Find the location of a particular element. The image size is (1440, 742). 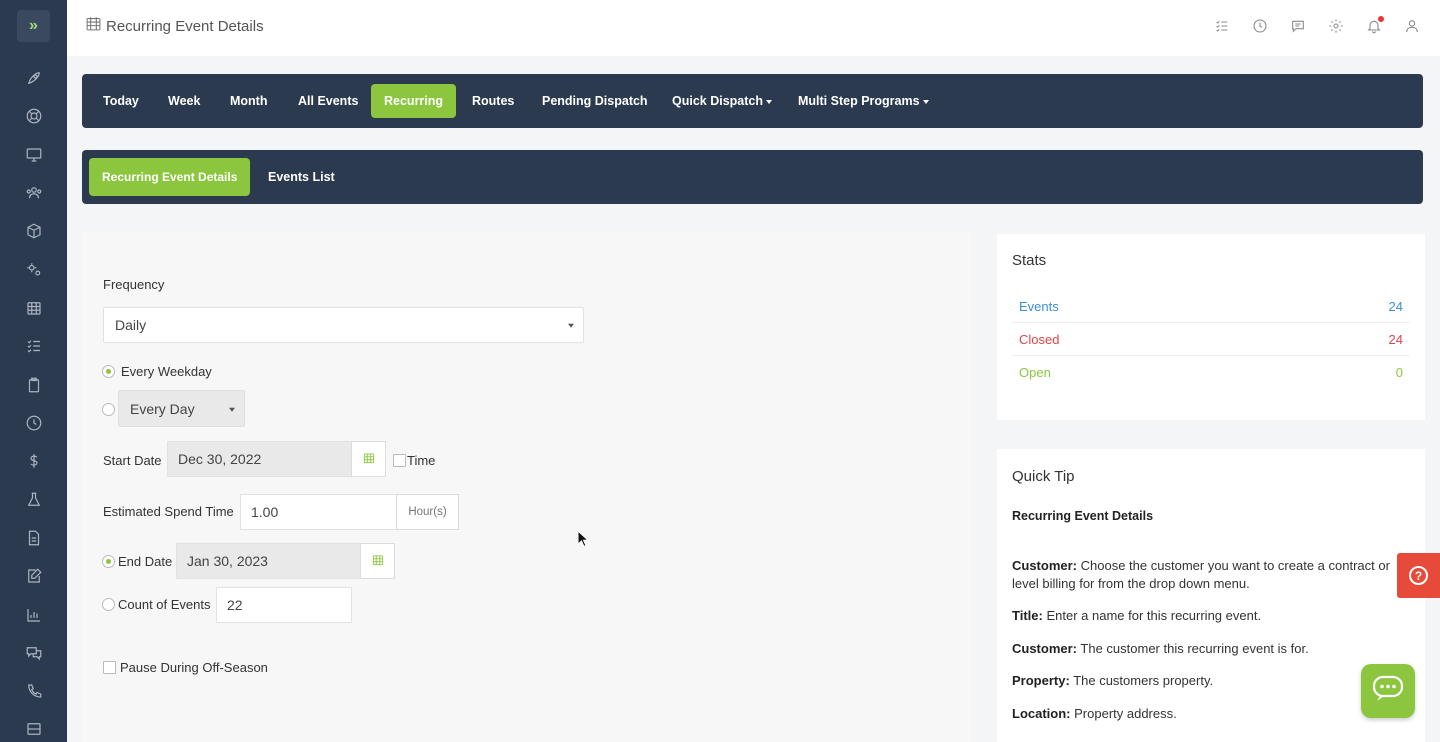

dollar-icon is located at coordinates (34, 461).